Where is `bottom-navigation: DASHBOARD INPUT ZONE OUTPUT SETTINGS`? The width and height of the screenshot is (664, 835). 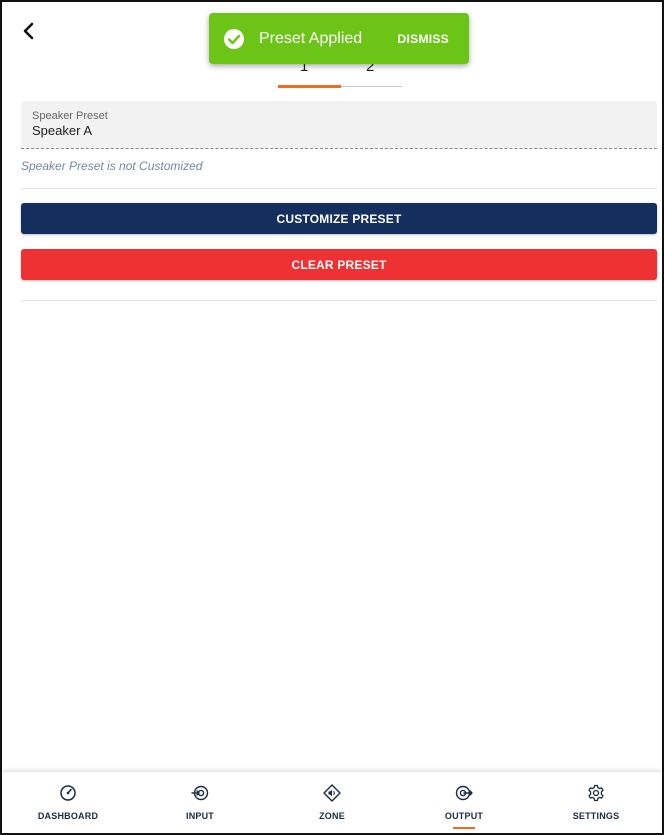 bottom-navigation: DASHBOARD INPUT ZONE OUTPUT SETTINGS is located at coordinates (332, 802).